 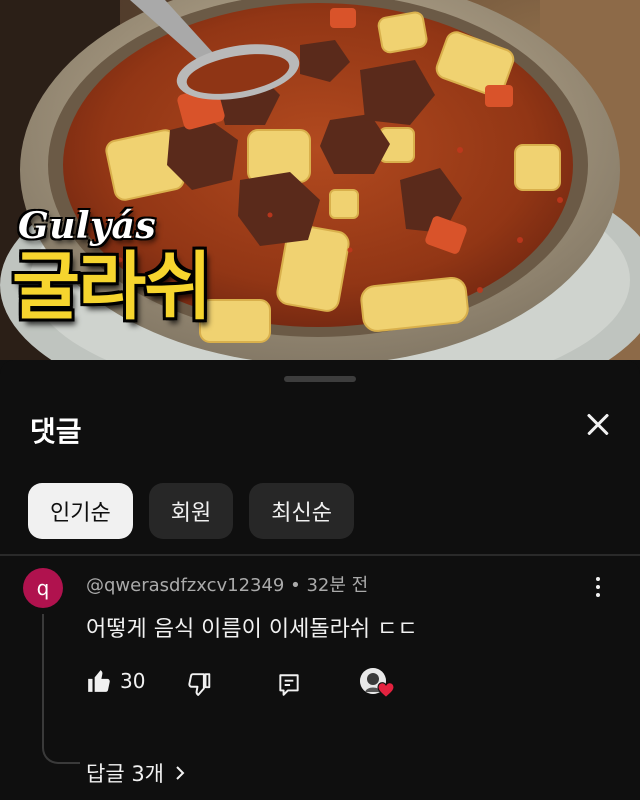 I want to click on reply-icon, so click(x=289, y=685).